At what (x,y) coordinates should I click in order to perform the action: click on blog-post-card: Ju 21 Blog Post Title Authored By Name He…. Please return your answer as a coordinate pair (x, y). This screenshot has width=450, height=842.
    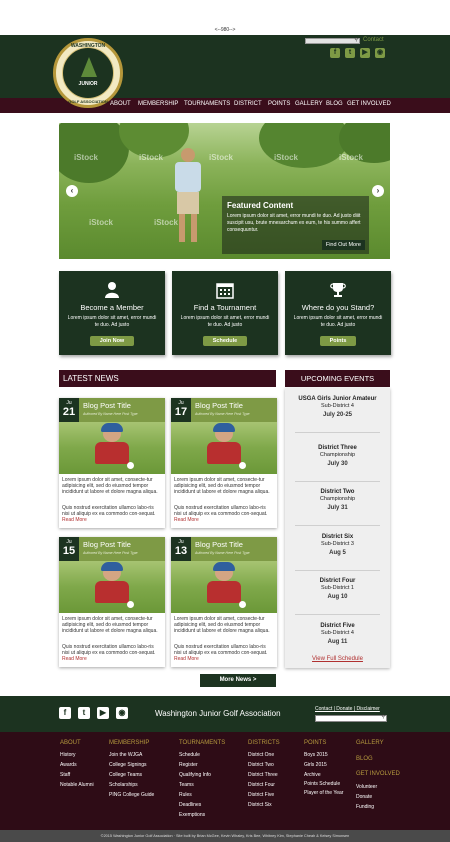
    Looking at the image, I should click on (112, 463).